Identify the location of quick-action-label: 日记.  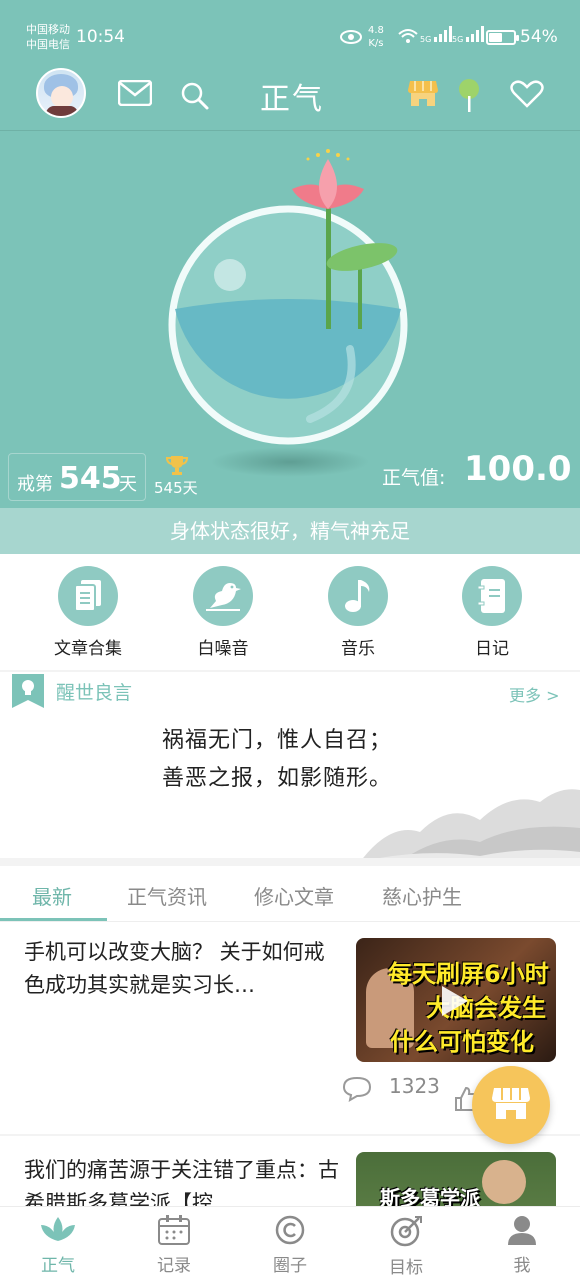
(492, 649).